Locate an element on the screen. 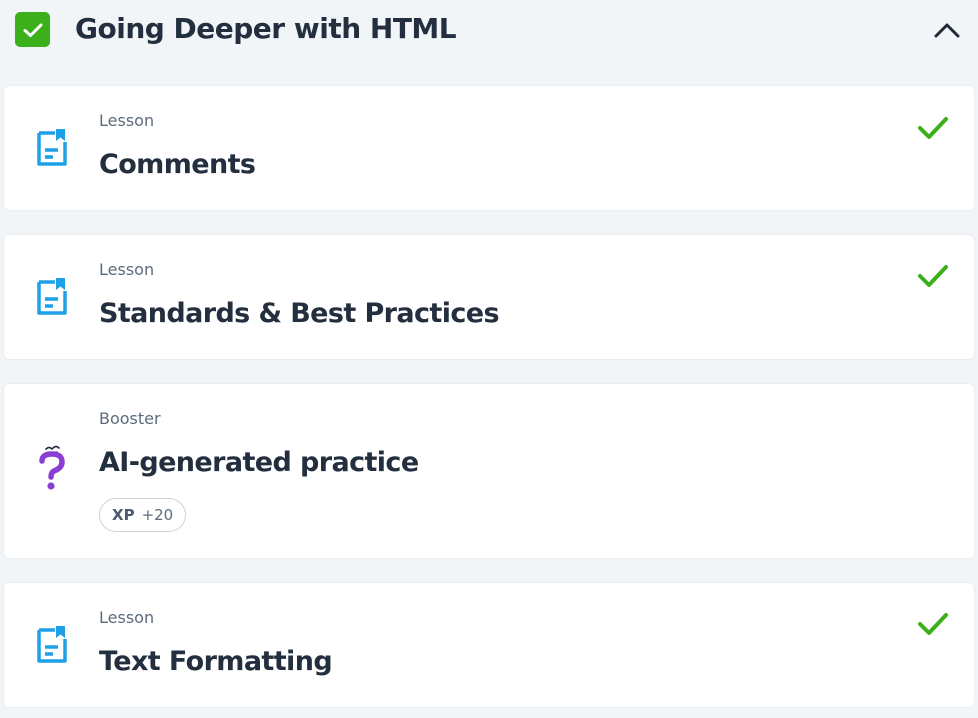 The width and height of the screenshot is (978, 718). question-mark-character-icon is located at coordinates (52, 467).